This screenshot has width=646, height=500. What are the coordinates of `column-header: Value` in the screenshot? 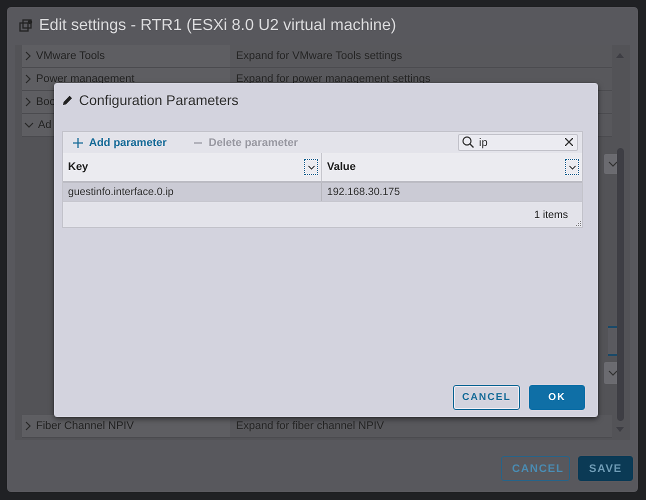 It's located at (341, 167).